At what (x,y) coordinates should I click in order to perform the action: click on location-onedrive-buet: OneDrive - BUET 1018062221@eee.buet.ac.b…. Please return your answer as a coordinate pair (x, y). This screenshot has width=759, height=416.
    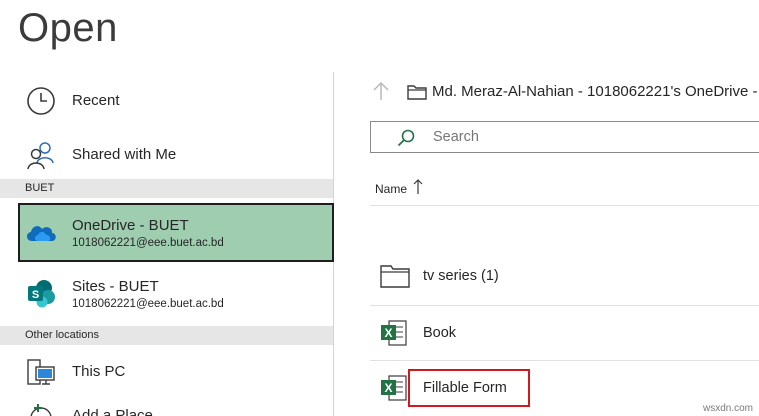
    Looking at the image, I should click on (176, 232).